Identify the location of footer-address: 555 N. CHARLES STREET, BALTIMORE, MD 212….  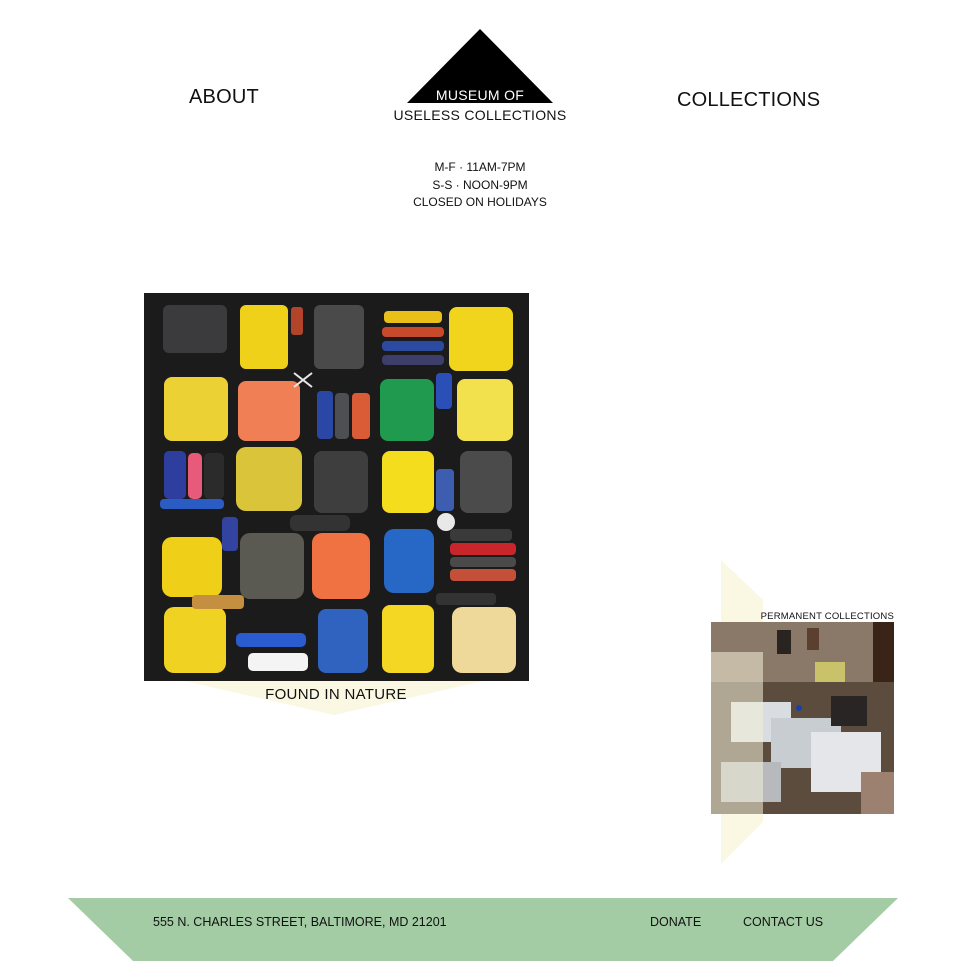
(300, 922).